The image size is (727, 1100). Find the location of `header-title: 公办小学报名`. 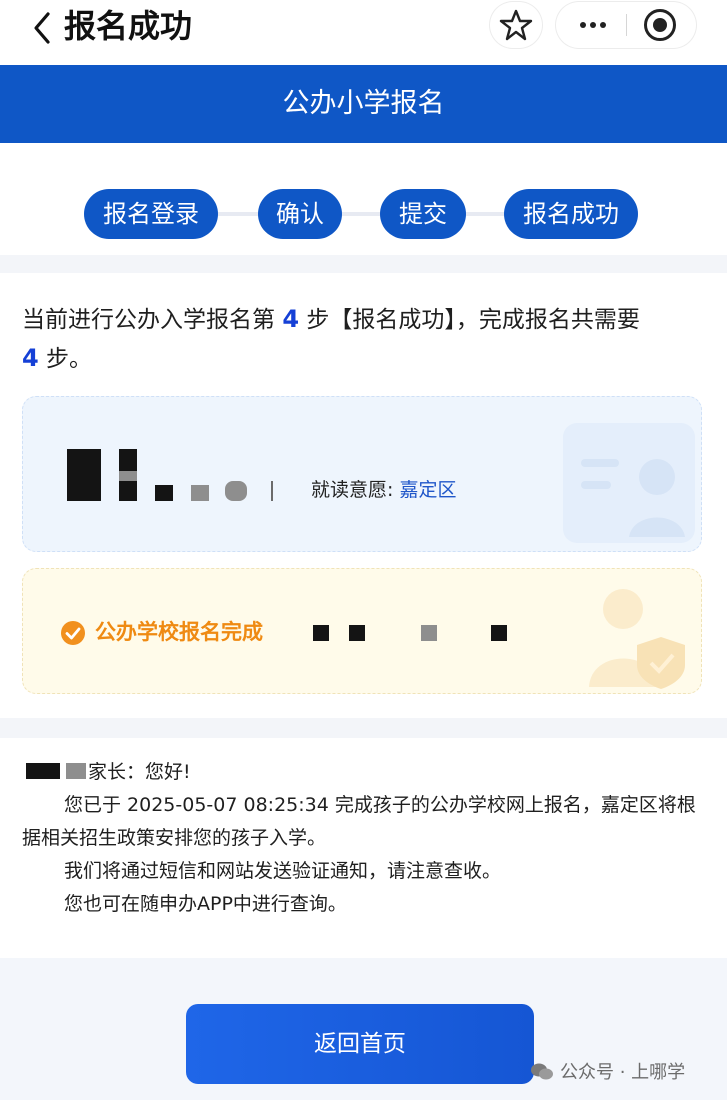

header-title: 公办小学报名 is located at coordinates (363, 103).